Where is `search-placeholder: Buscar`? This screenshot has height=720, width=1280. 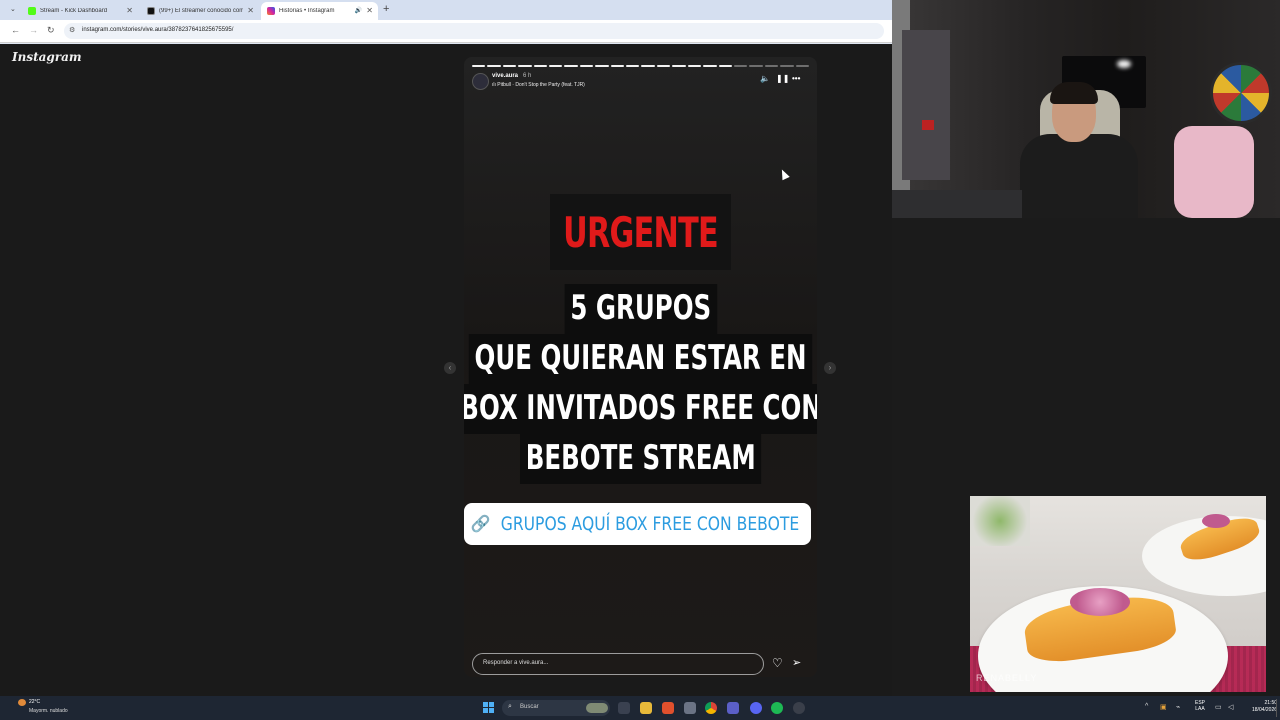
search-placeholder: Buscar is located at coordinates (529, 707).